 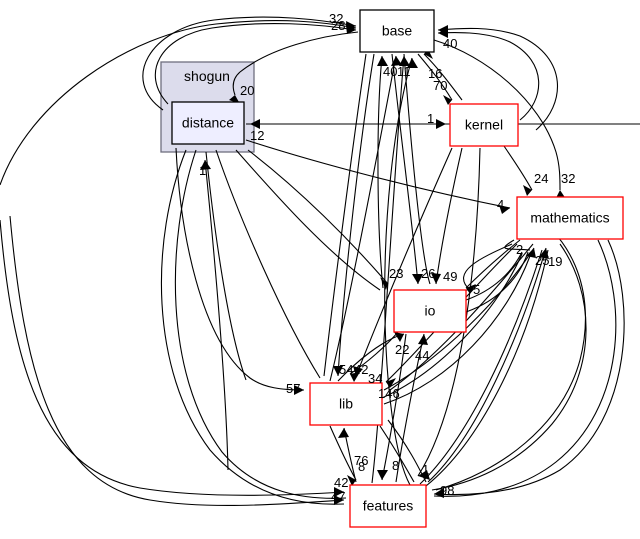 I want to click on edge-label-math-32: 32, so click(x=568, y=178).